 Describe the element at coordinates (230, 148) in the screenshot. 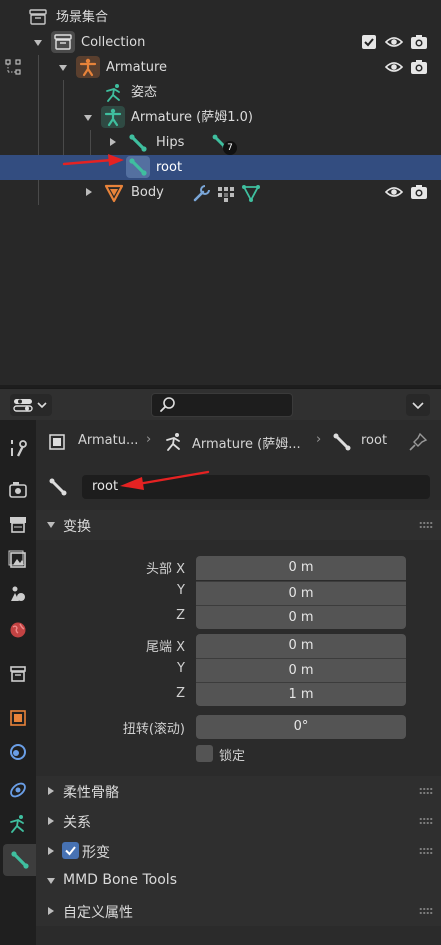

I see `hips-child-count-badge: 7` at that location.